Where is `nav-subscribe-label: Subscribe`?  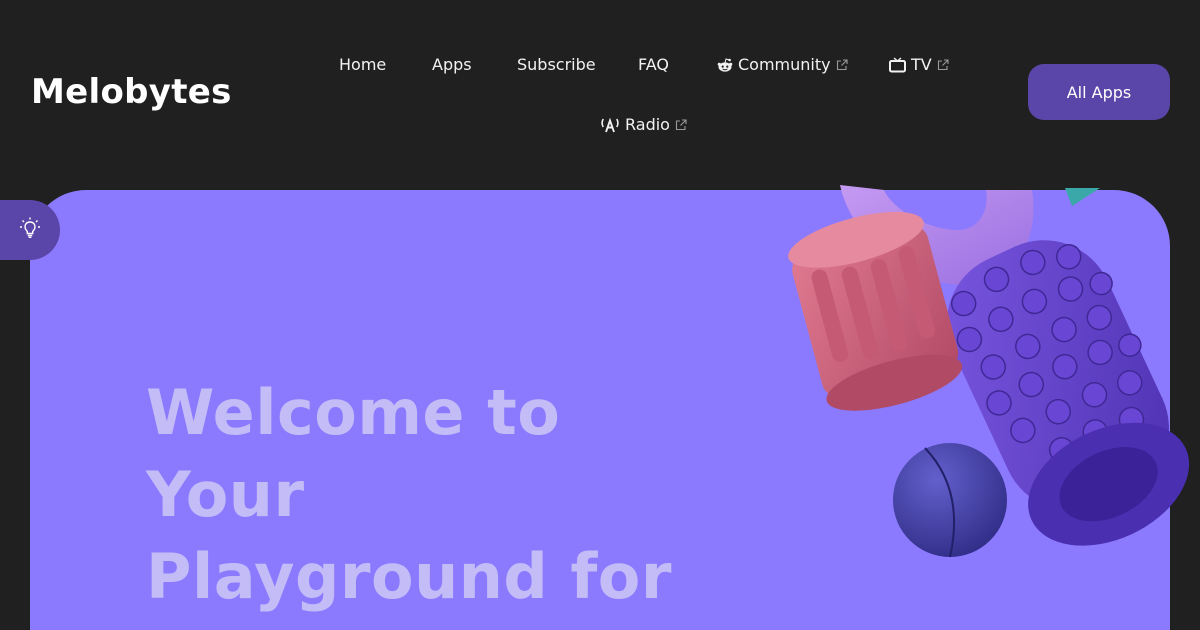
nav-subscribe-label: Subscribe is located at coordinates (556, 64).